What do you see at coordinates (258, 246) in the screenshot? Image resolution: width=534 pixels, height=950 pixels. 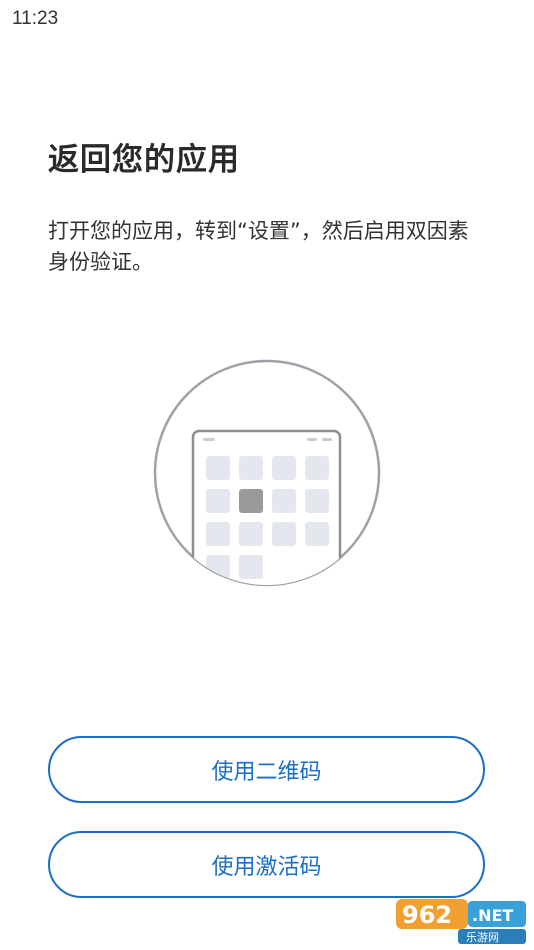 I see `page-description: 打开您的应用，转到“设置”，然后启用双因素身份验证。` at bounding box center [258, 246].